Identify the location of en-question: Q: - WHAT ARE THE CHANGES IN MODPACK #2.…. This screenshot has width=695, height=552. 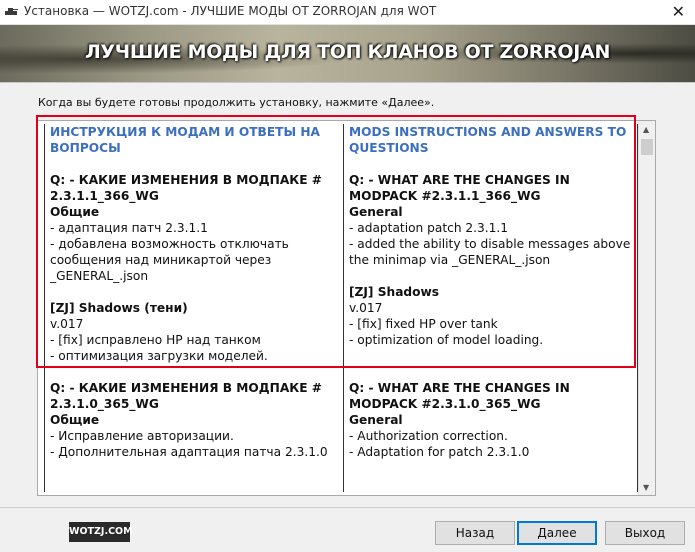
(459, 396).